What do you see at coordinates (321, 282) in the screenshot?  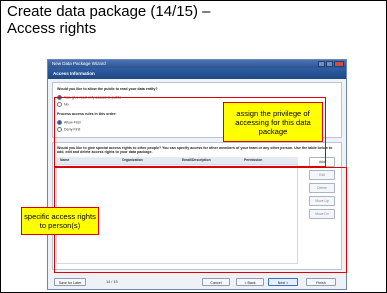 I see `finish-button: Finish` at bounding box center [321, 282].